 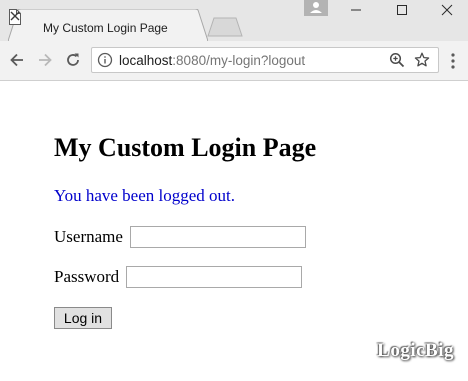 I want to click on url-path: :8080/my-login?logout, so click(x=239, y=60).